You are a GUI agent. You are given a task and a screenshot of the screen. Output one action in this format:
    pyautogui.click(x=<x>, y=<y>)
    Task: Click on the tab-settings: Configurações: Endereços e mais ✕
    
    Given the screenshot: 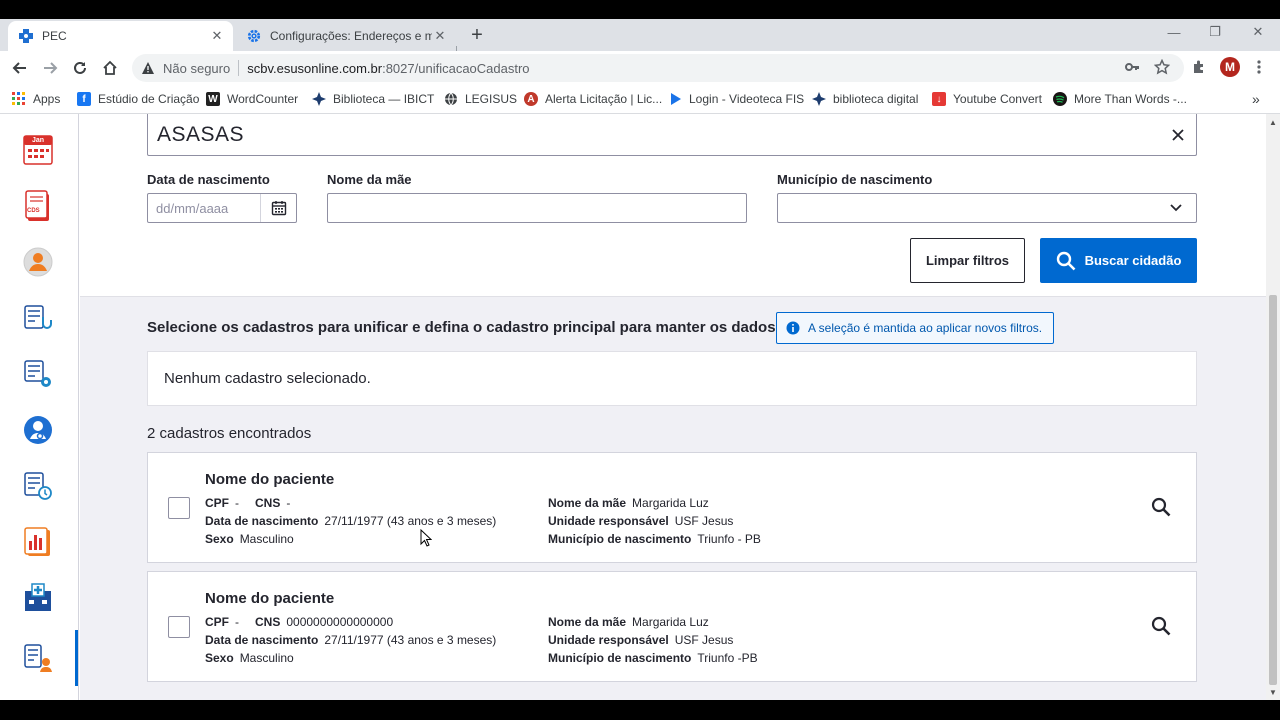 What is the action you would take?
    pyautogui.click(x=346, y=36)
    